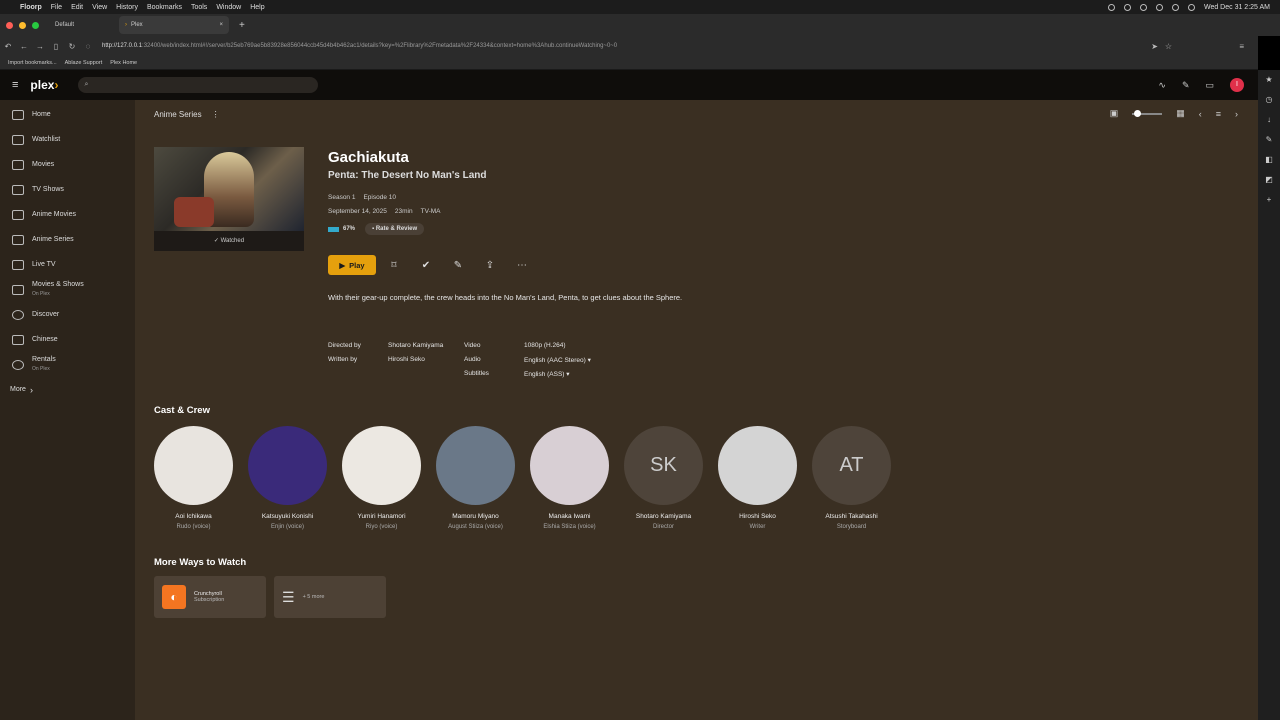 The height and width of the screenshot is (720, 1280). Describe the element at coordinates (1237, 7) in the screenshot. I see `clock: Wed Dec 31 2:25 AM` at that location.